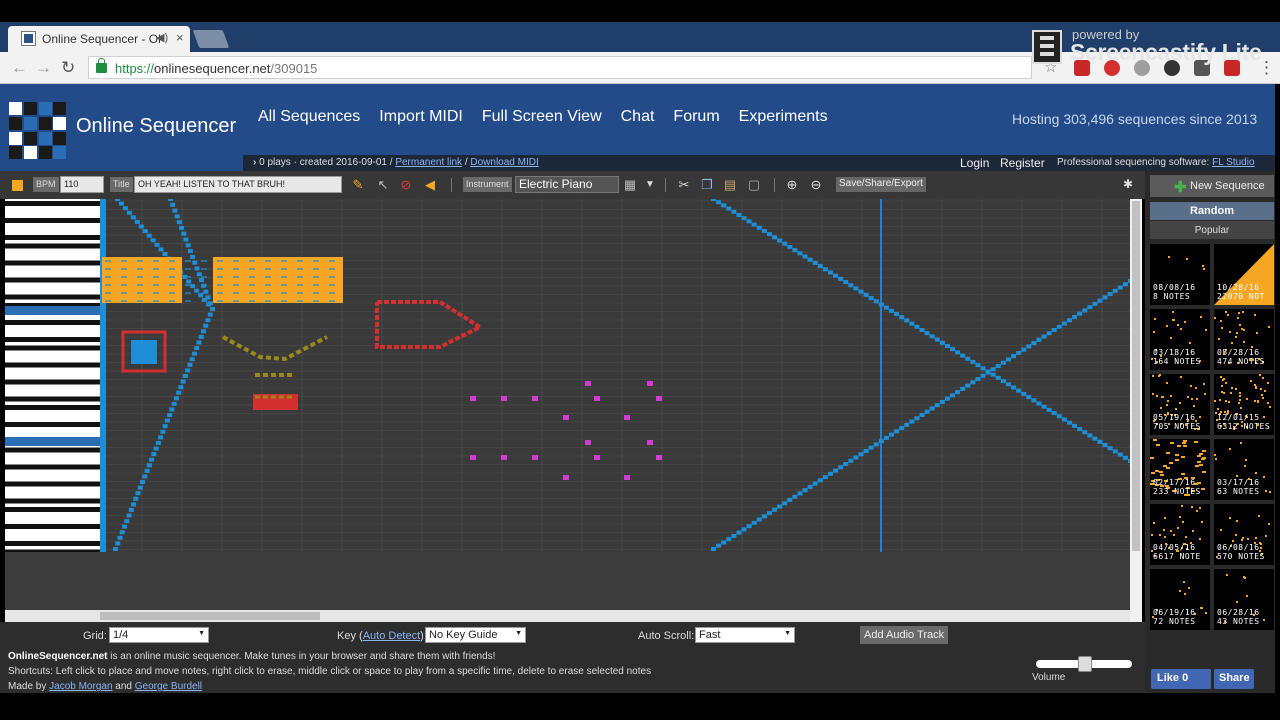 The height and width of the screenshot is (720, 1280). Describe the element at coordinates (391, 636) in the screenshot. I see `auto-detect-link: Auto Detect` at that location.